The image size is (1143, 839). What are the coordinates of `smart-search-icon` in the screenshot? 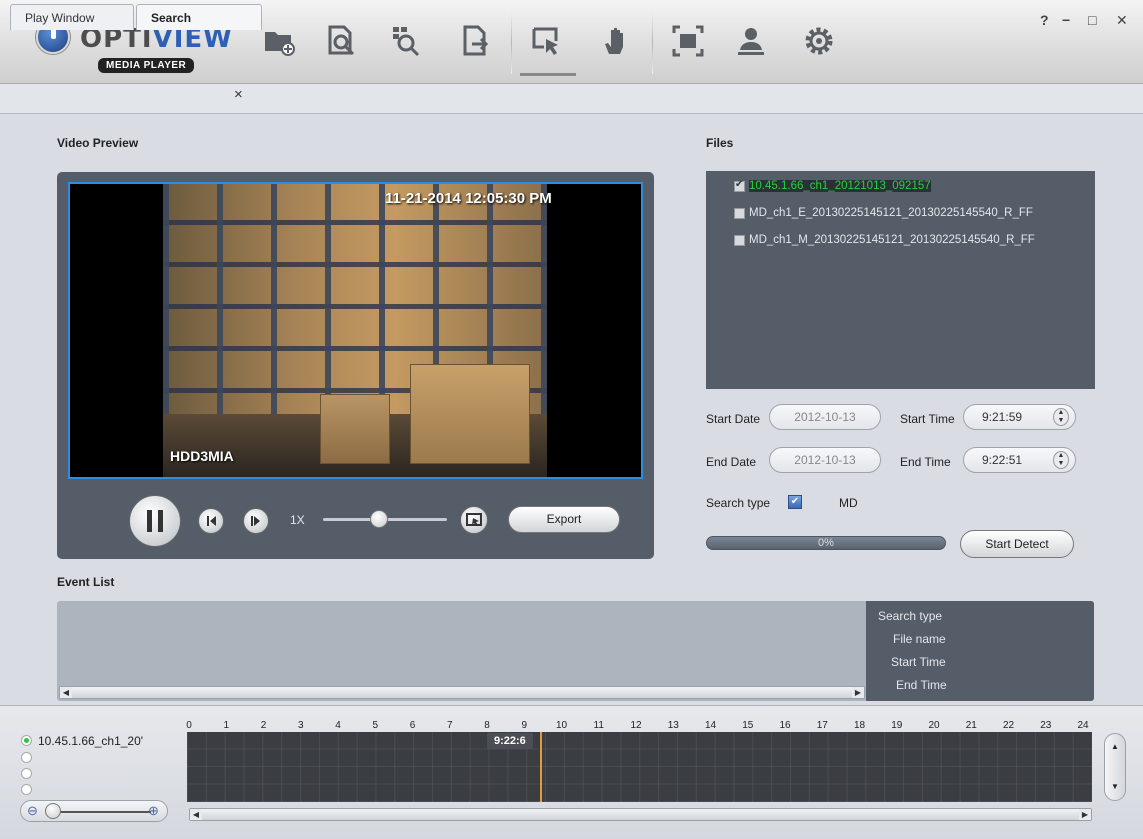 It's located at (405, 41).